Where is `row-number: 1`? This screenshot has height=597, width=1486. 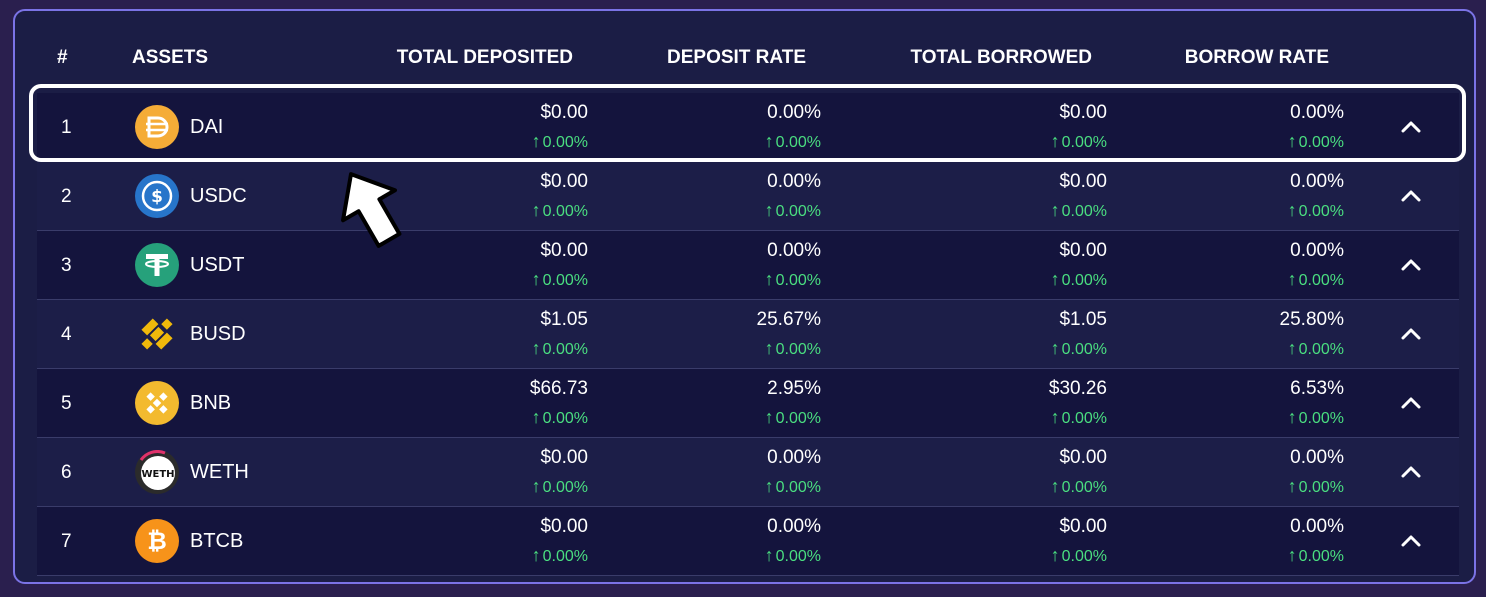
row-number: 1 is located at coordinates (66, 127).